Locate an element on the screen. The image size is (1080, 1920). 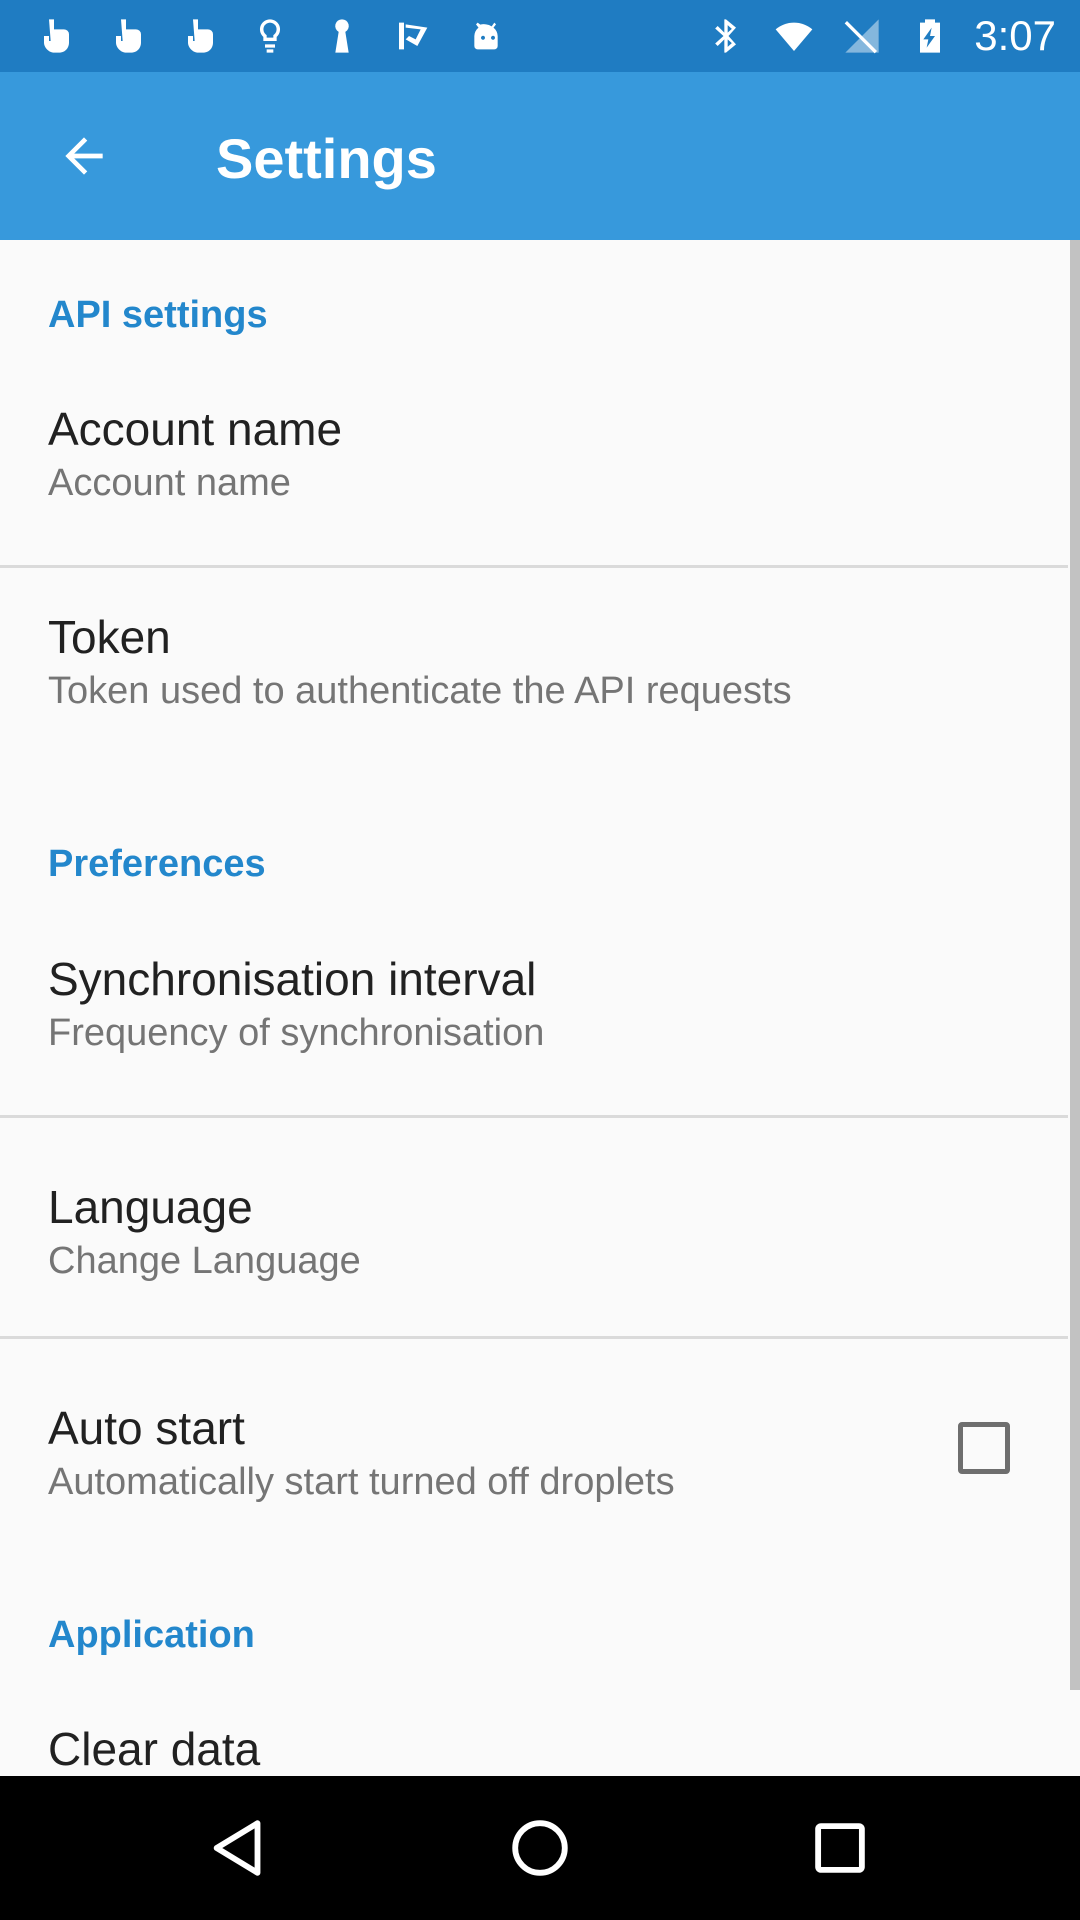
pref-summary: Change Language is located at coordinates (204, 1261).